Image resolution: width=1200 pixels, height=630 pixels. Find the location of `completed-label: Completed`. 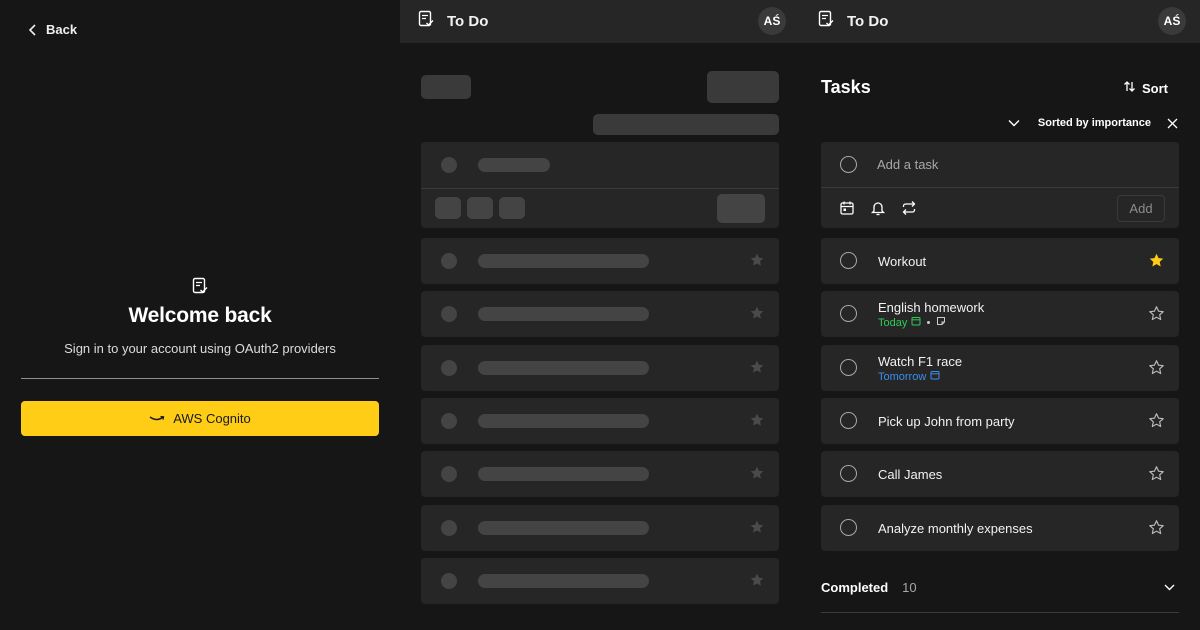

completed-label: Completed is located at coordinates (855, 587).